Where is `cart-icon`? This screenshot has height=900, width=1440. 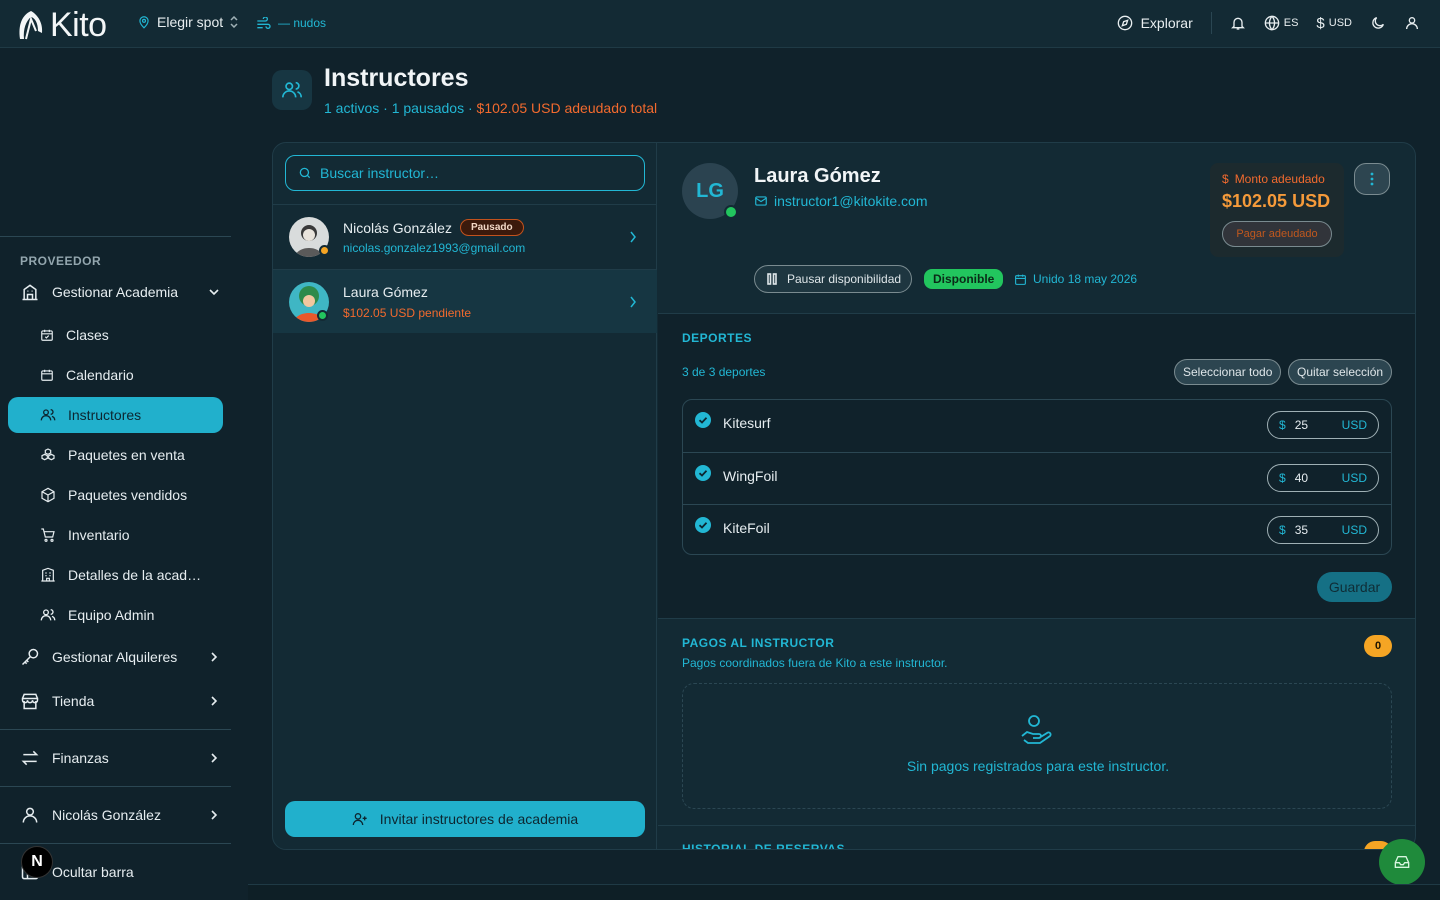
cart-icon is located at coordinates (48, 535).